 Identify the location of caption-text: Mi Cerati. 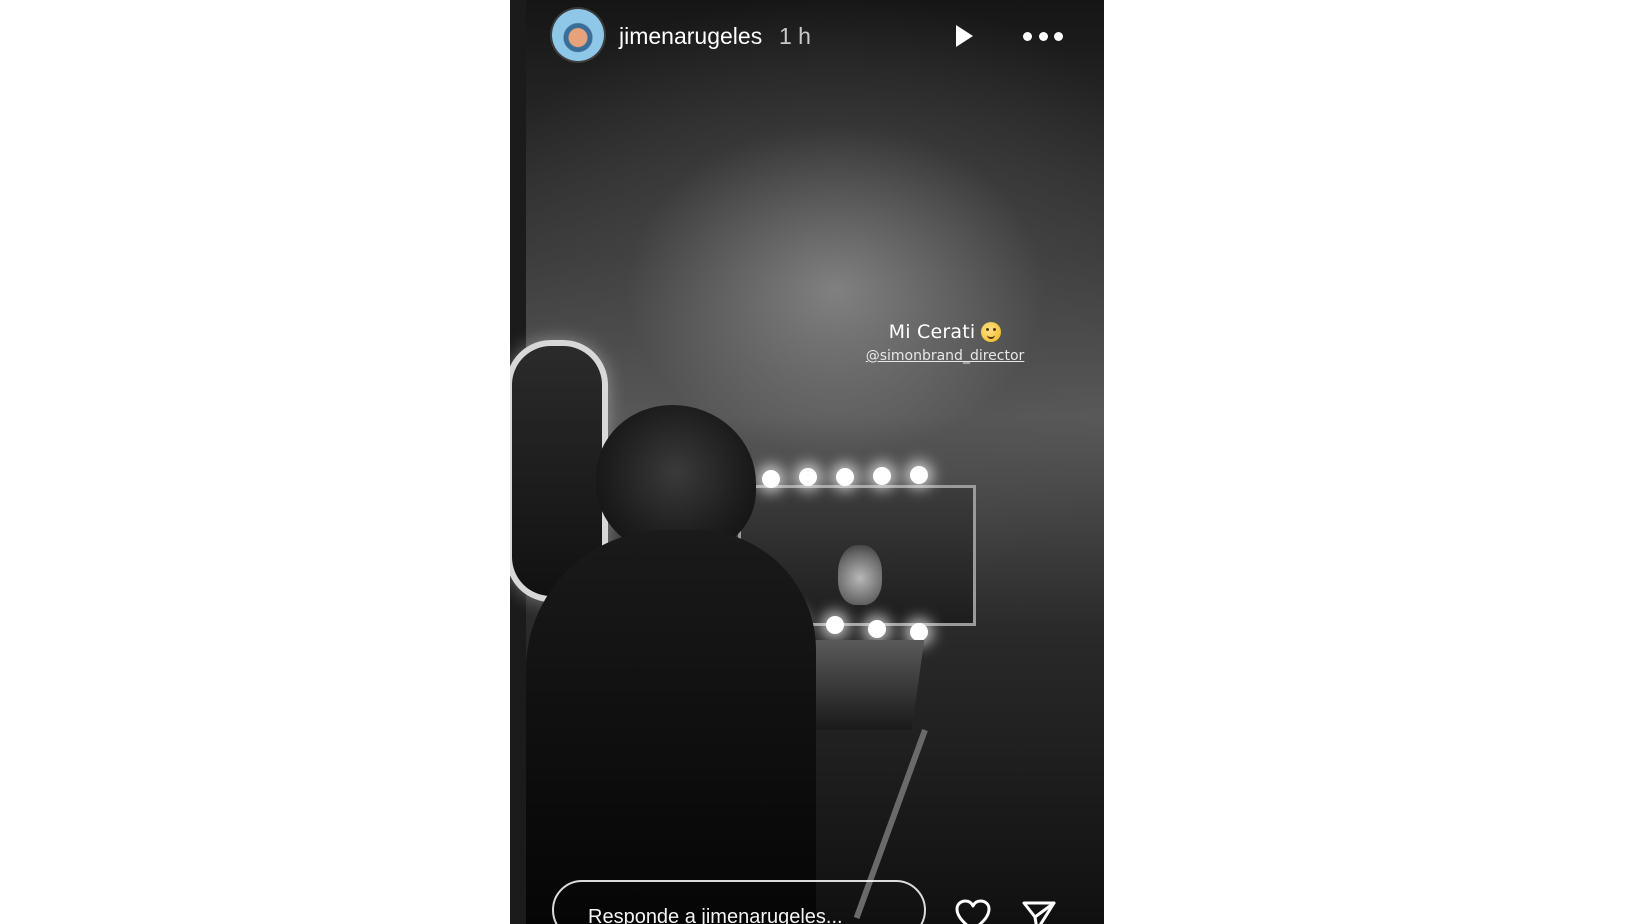
(932, 332).